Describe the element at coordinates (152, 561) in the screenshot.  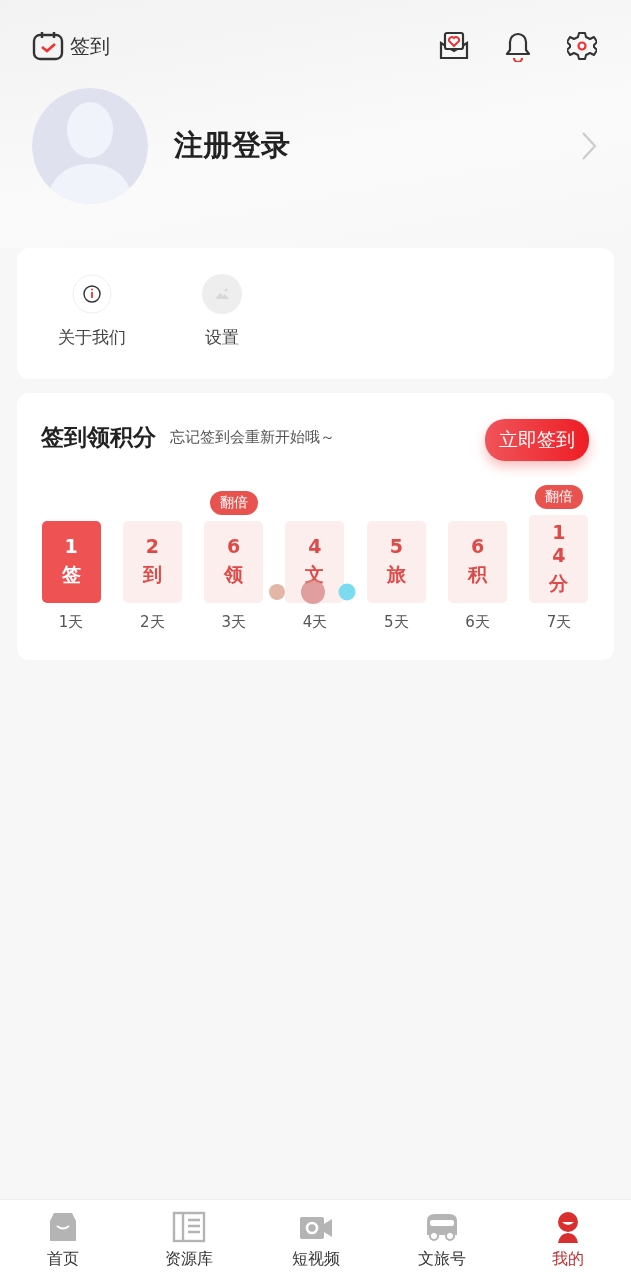
I see `day-card: 2 到` at that location.